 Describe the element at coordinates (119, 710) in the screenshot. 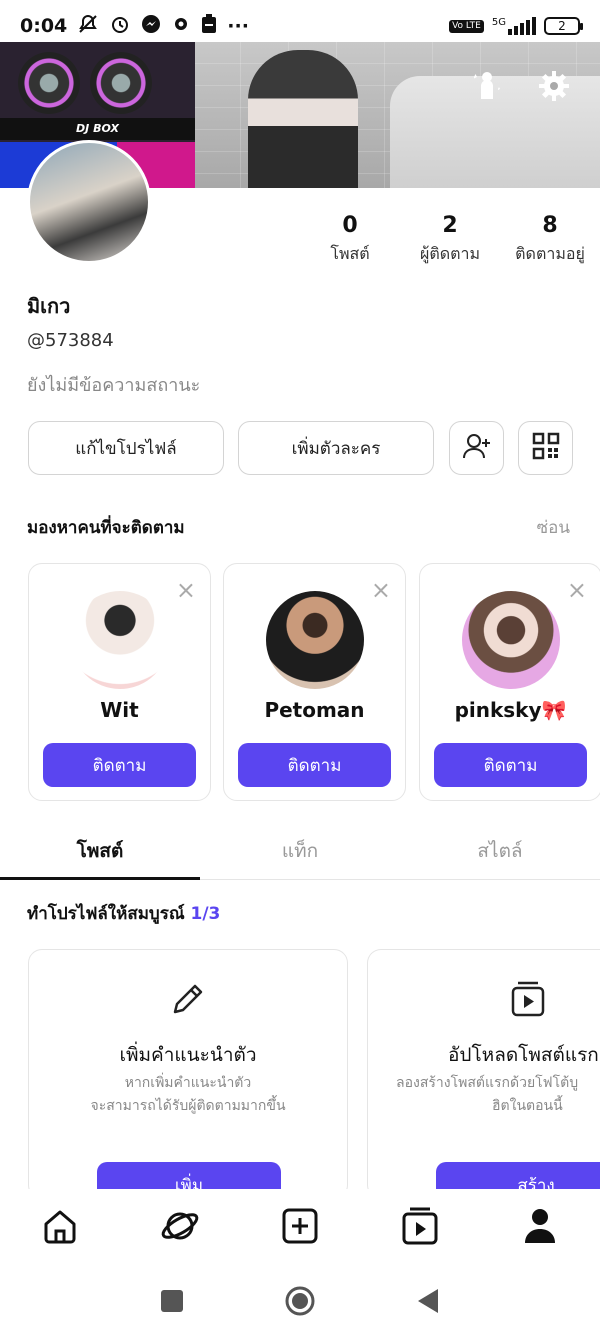

I see `suggestion-username: Wit` at that location.